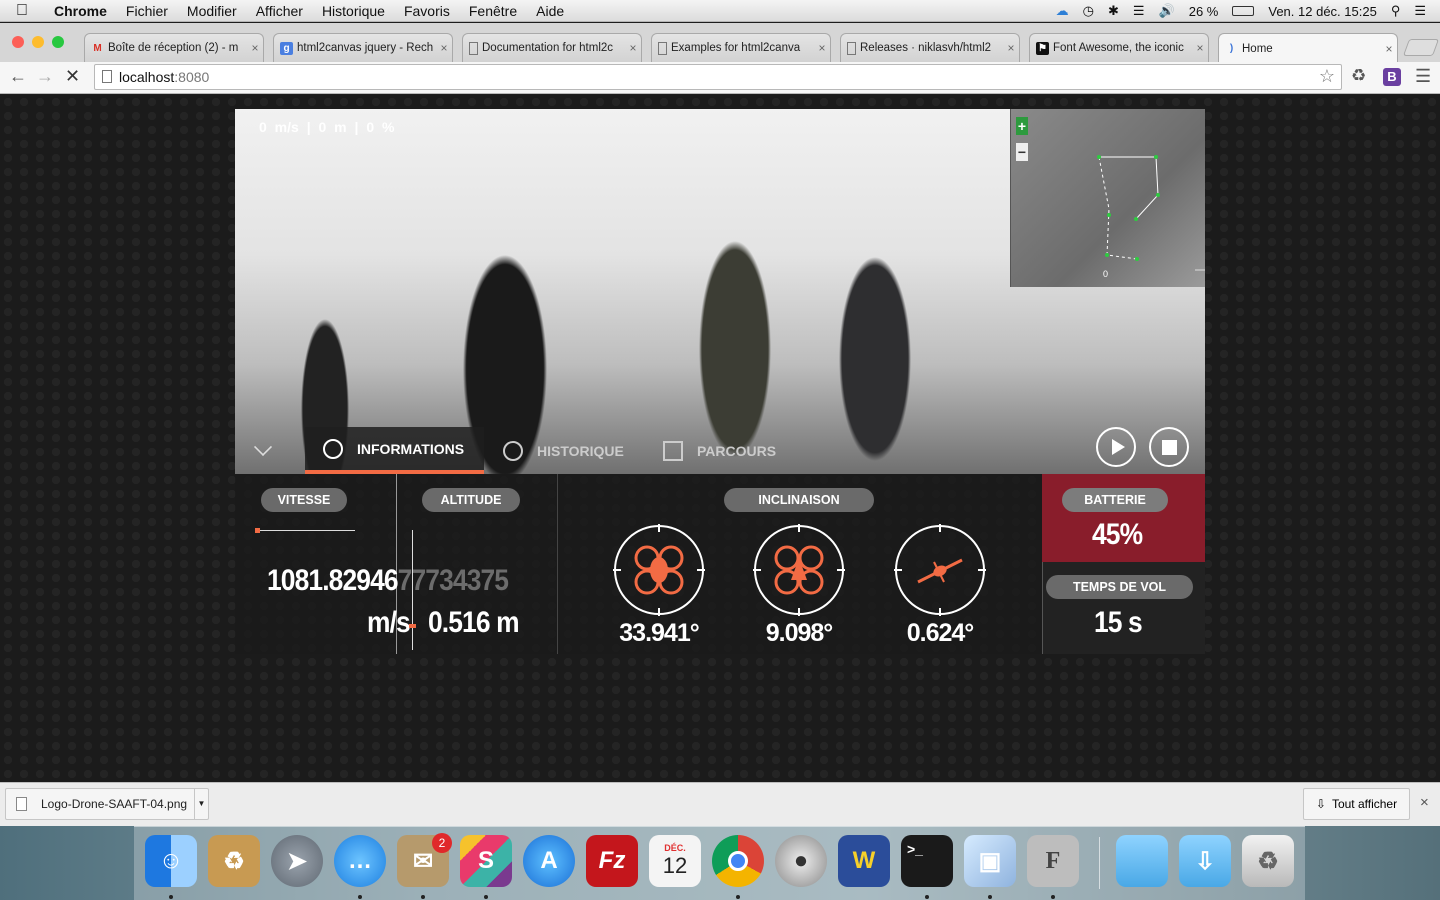 Image resolution: width=1440 pixels, height=900 pixels. I want to click on flight-minimap: + − 0, so click(1107, 198).